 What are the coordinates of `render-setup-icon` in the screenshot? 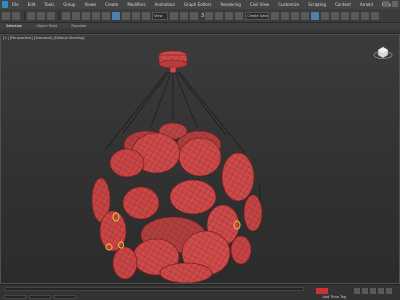 It's located at (355, 15).